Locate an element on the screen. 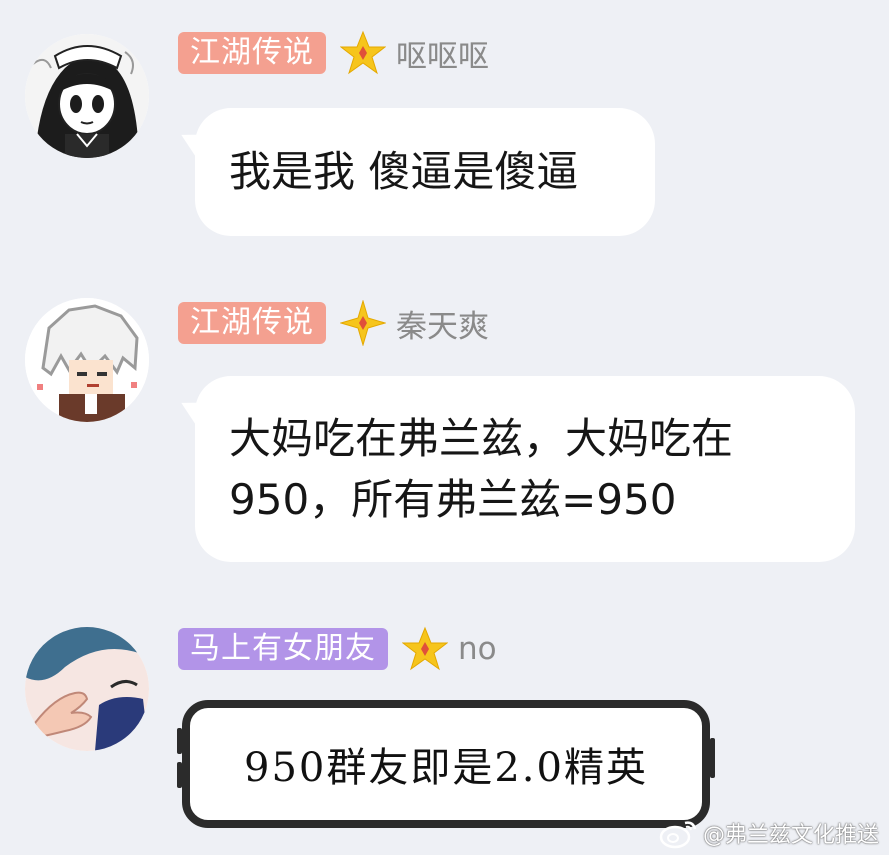 Image resolution: width=889 pixels, height=855 pixels. watermark: @弗兰兹文化推送 is located at coordinates (769, 833).